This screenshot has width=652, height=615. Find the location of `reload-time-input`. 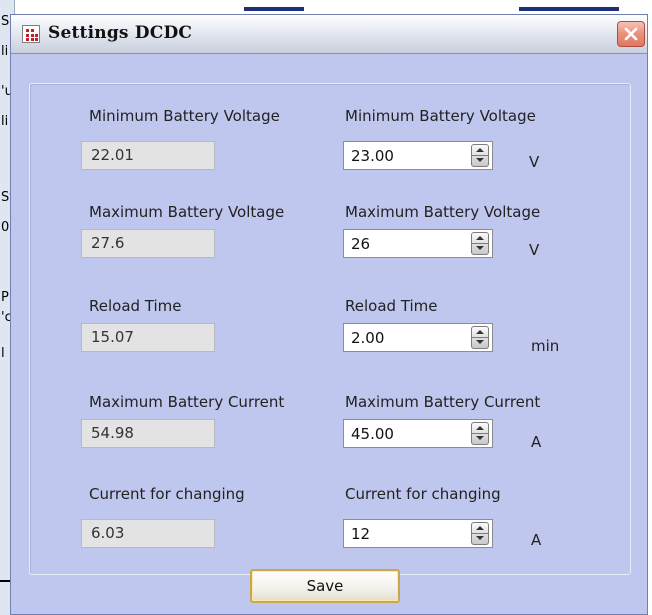

reload-time-input is located at coordinates (404, 337).